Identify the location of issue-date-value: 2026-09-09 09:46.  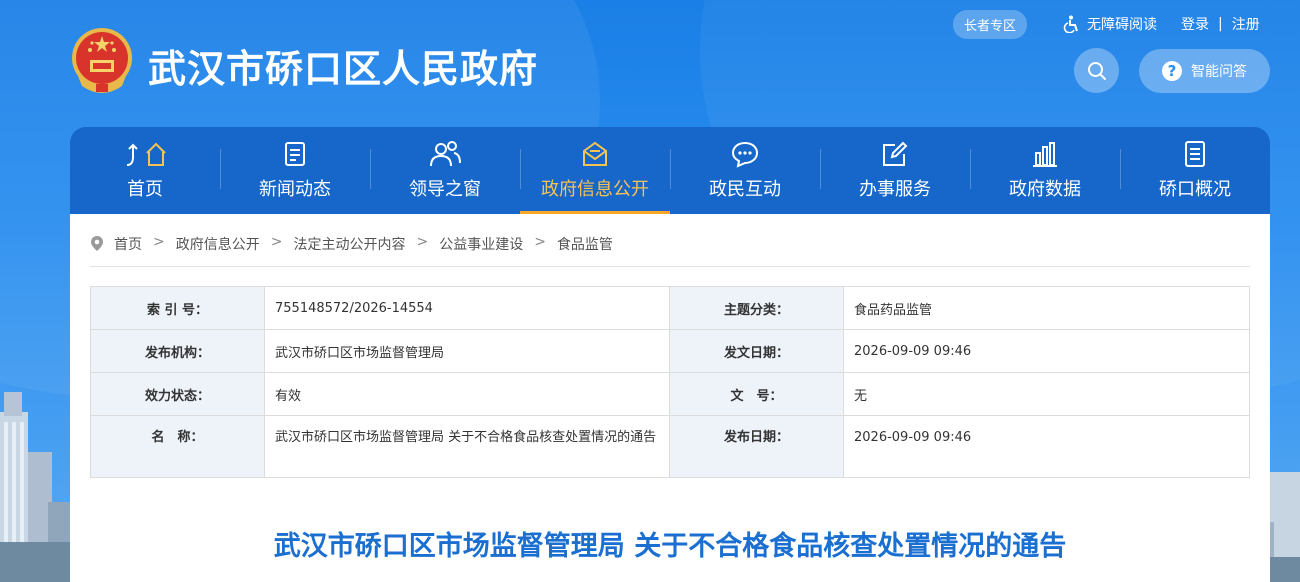
(1046, 351).